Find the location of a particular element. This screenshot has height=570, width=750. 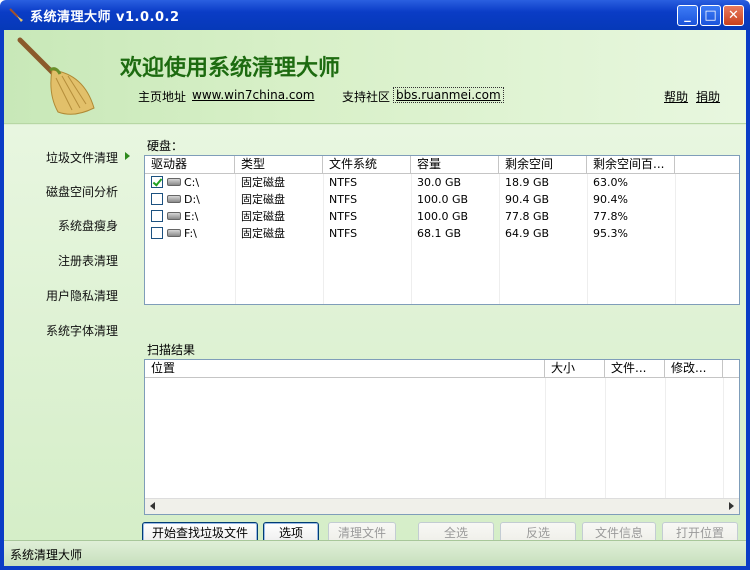

homepage-label: 主页地址 is located at coordinates (162, 97).